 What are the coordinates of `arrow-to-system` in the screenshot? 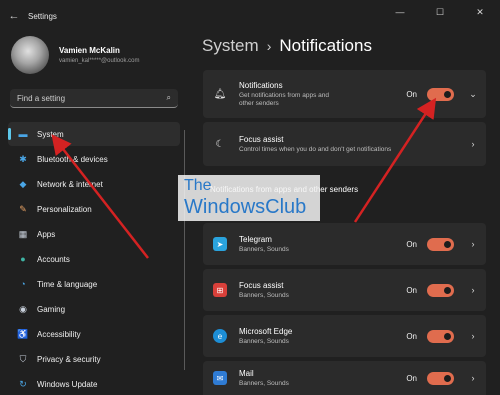 It's located at (100, 196).